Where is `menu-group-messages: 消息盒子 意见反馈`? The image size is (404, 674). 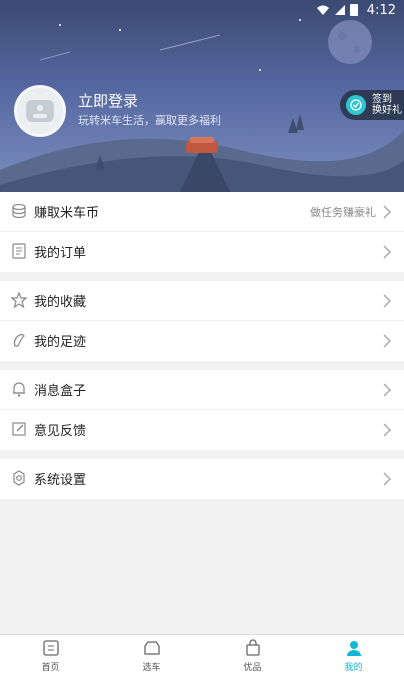
menu-group-messages: 消息盒子 意见反馈 is located at coordinates (202, 410).